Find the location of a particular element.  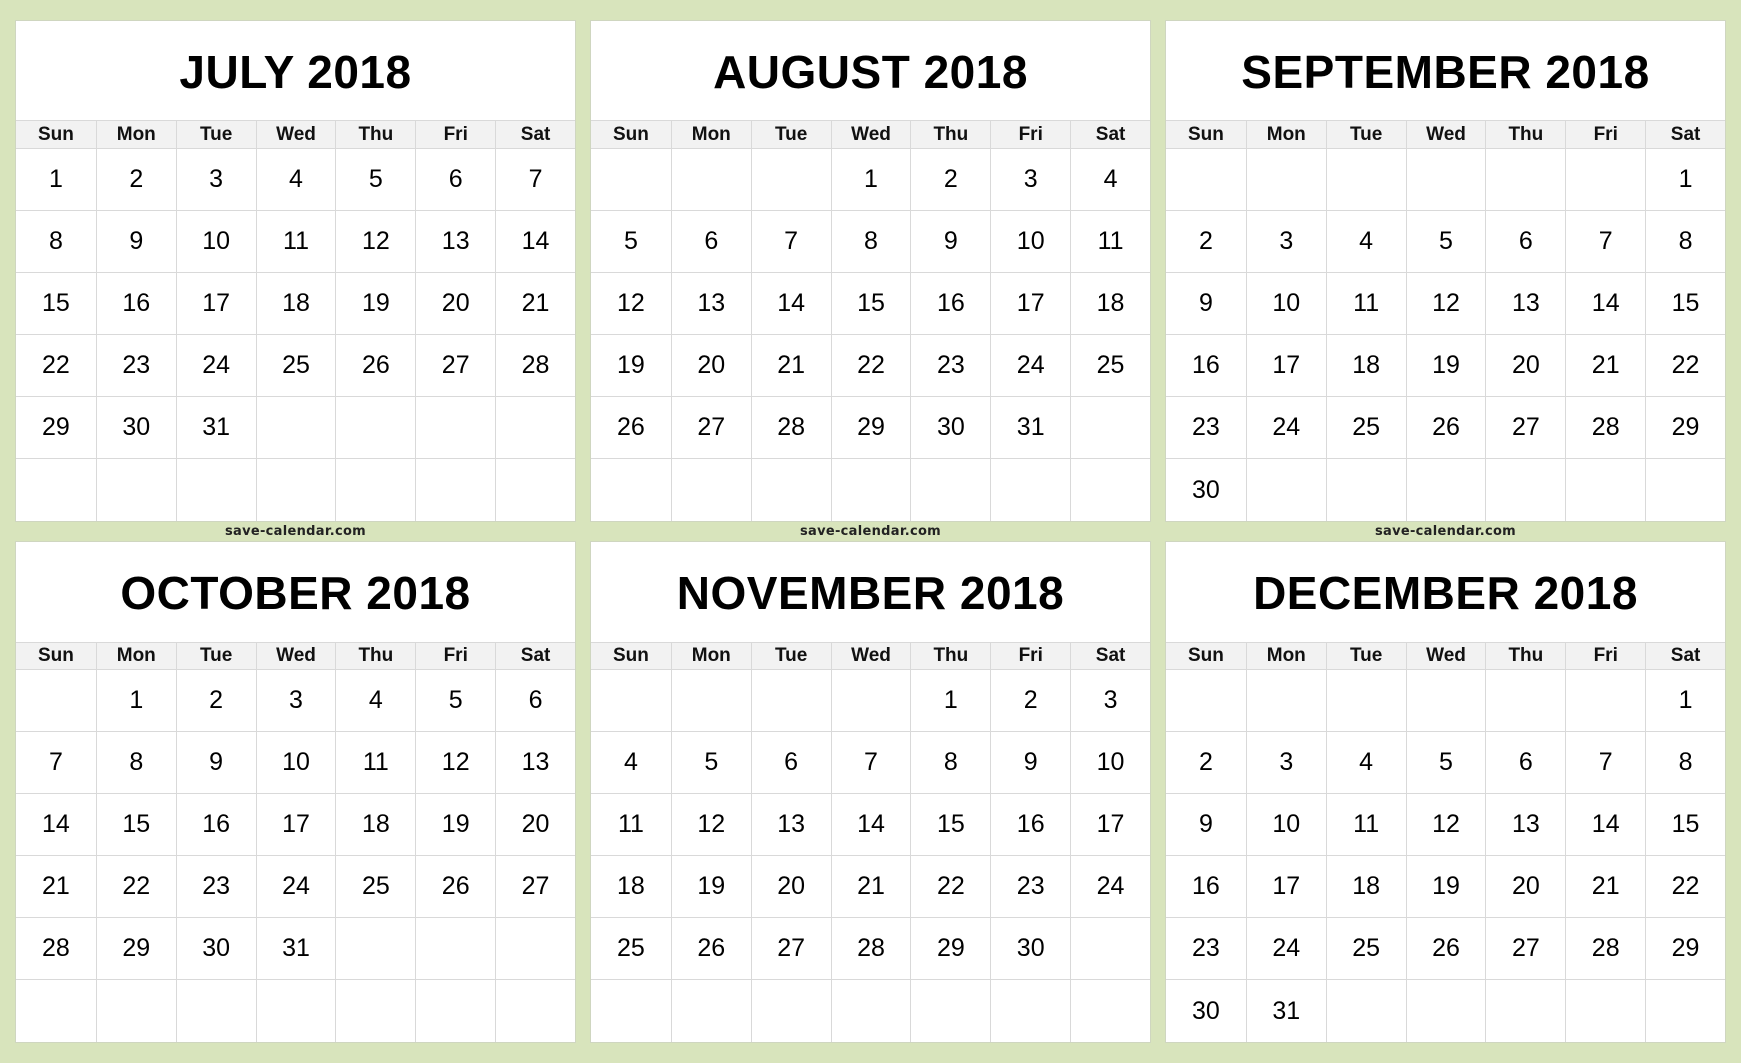

weekday-label: Sun is located at coordinates (55, 655).